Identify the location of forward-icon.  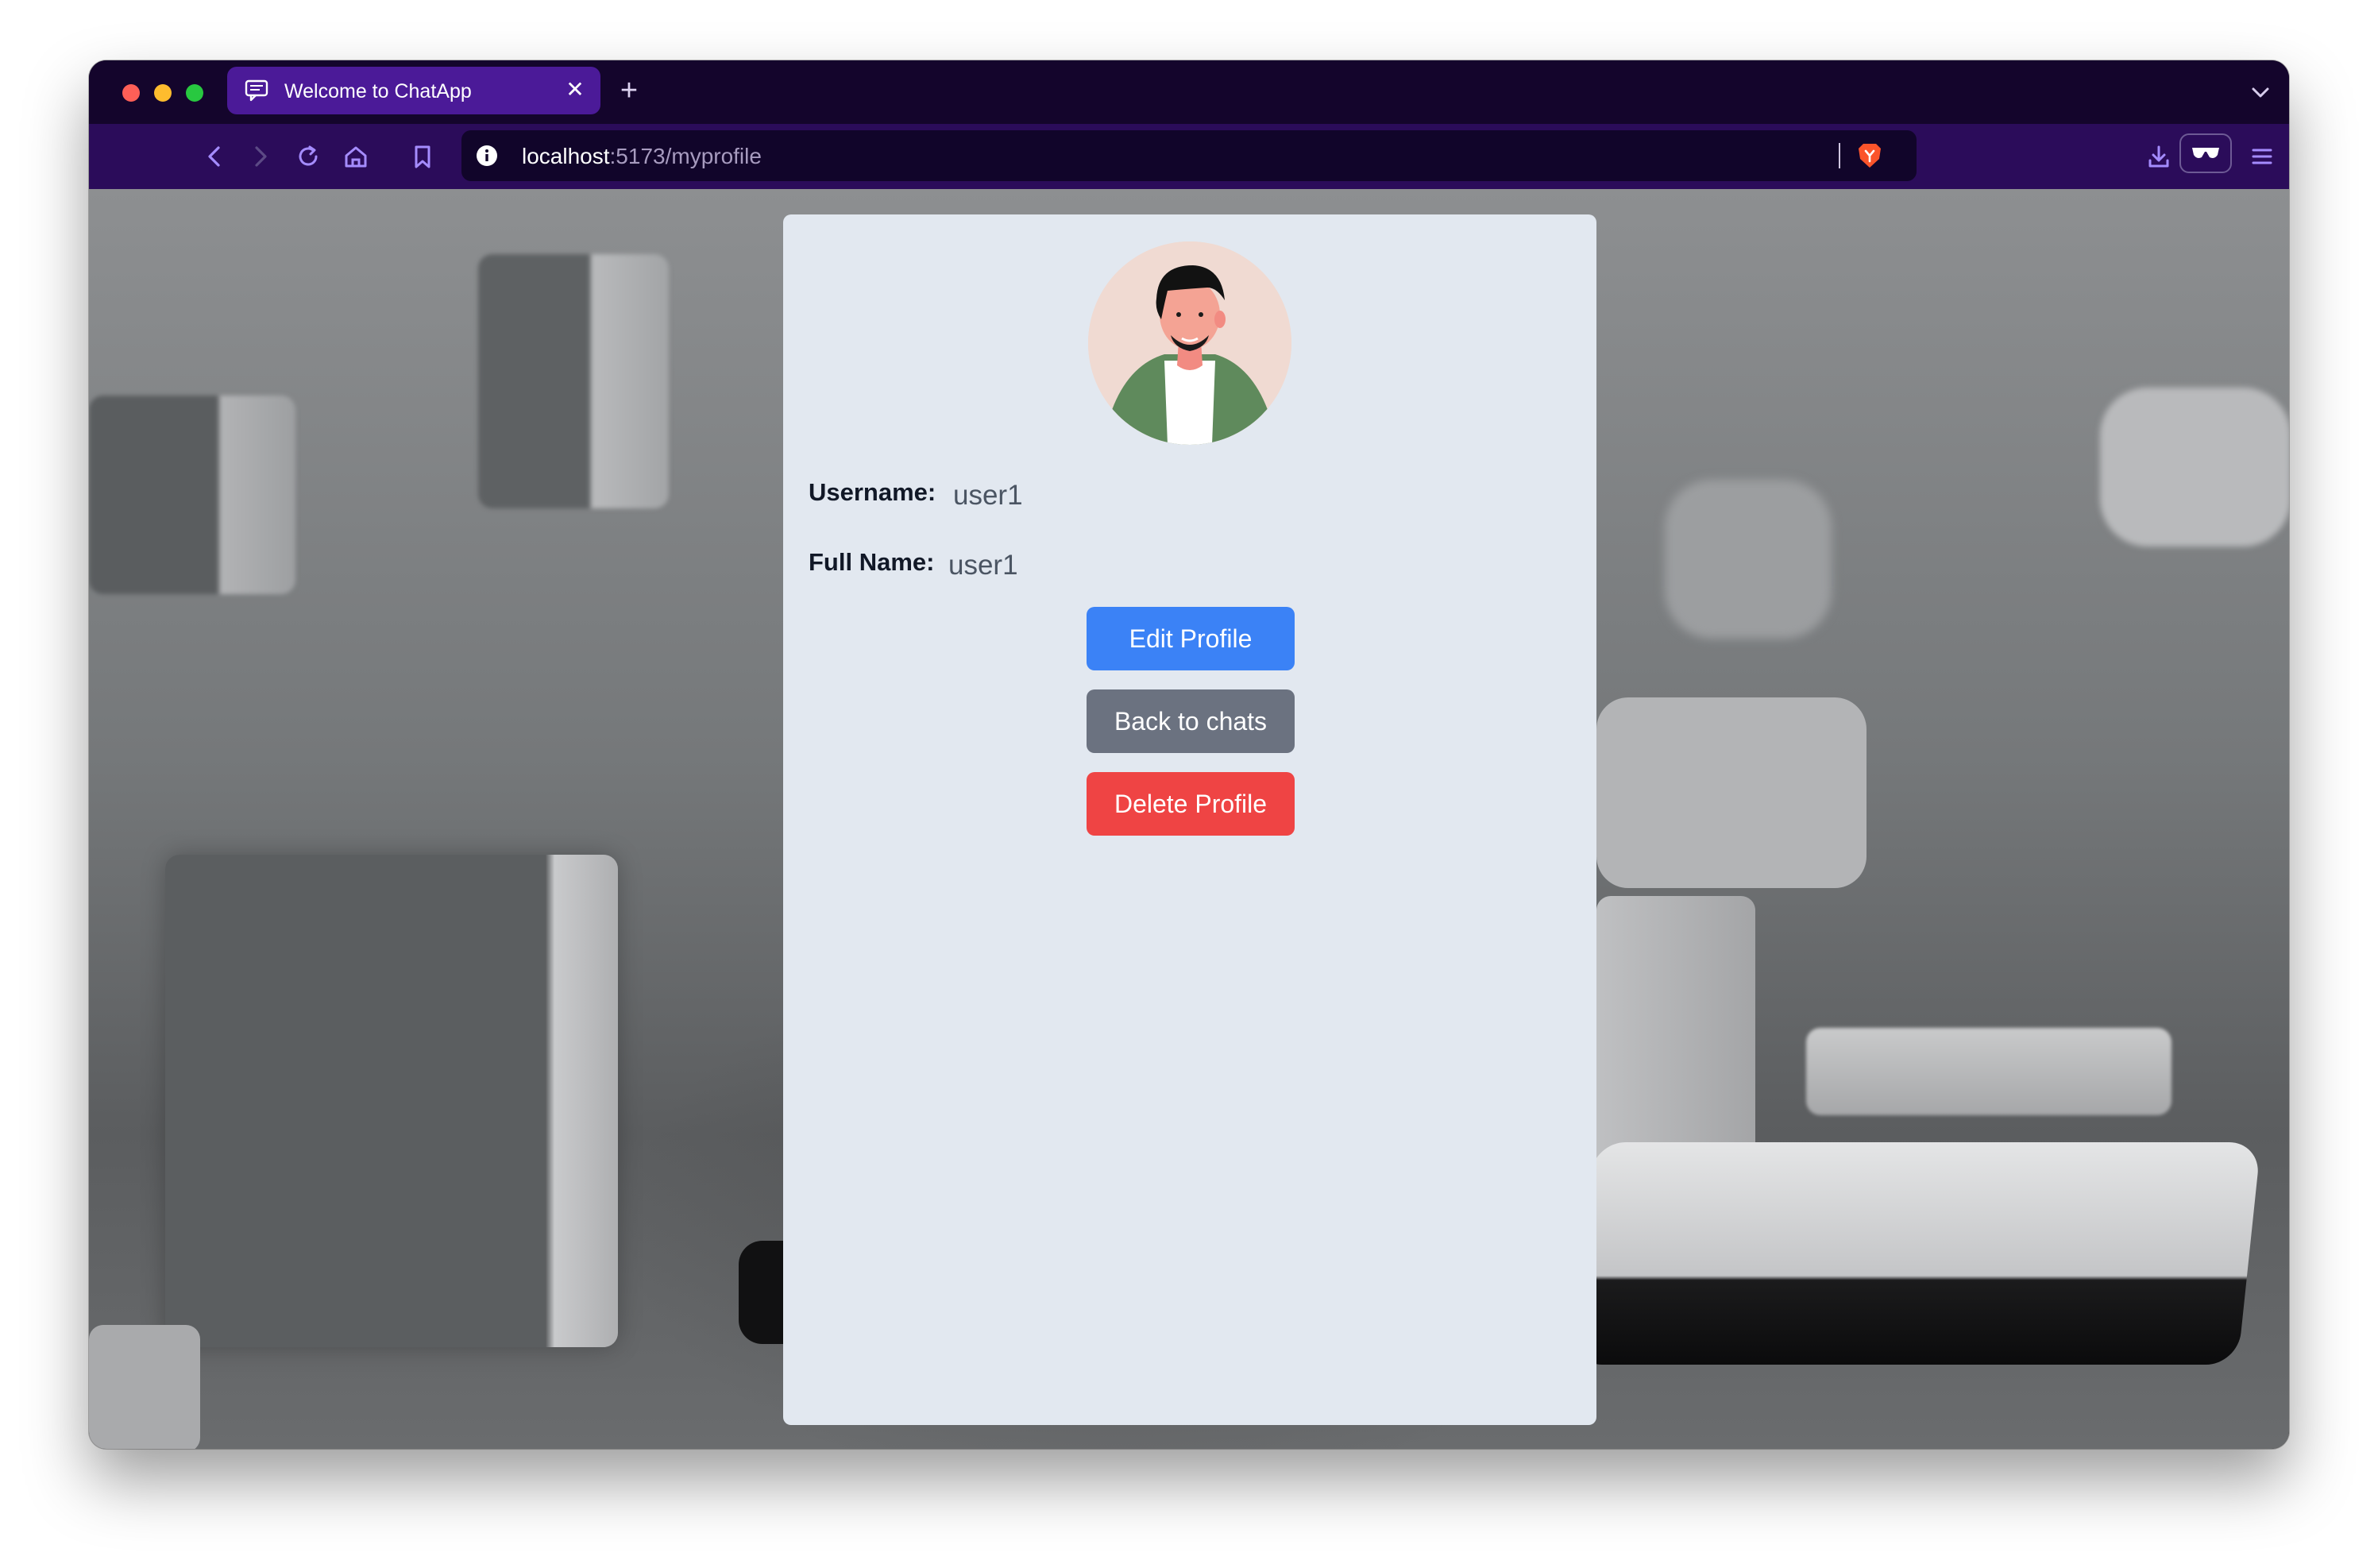
(260, 156).